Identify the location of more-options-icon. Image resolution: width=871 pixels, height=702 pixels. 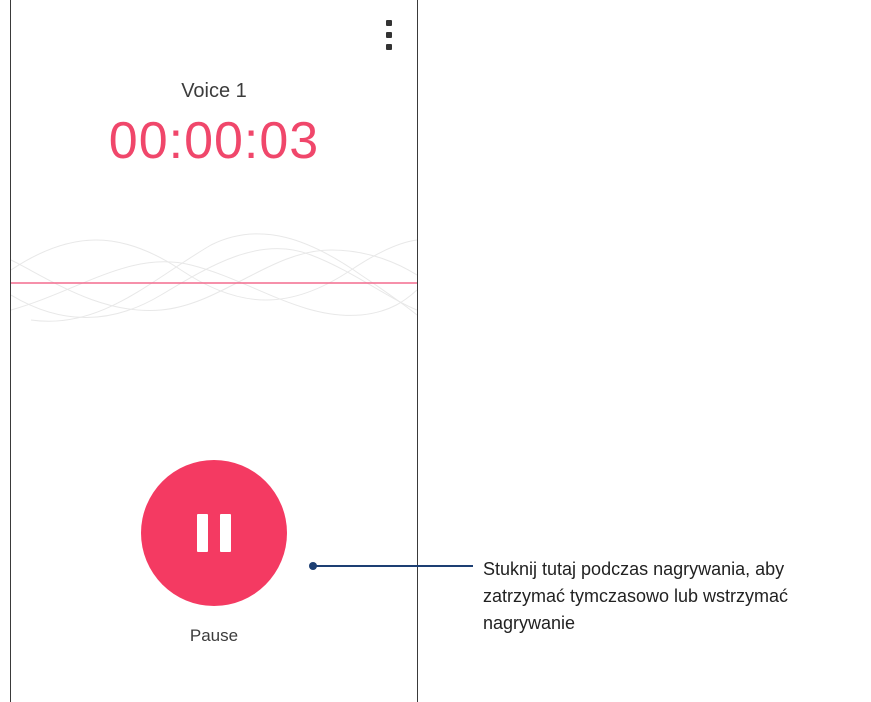
(389, 35).